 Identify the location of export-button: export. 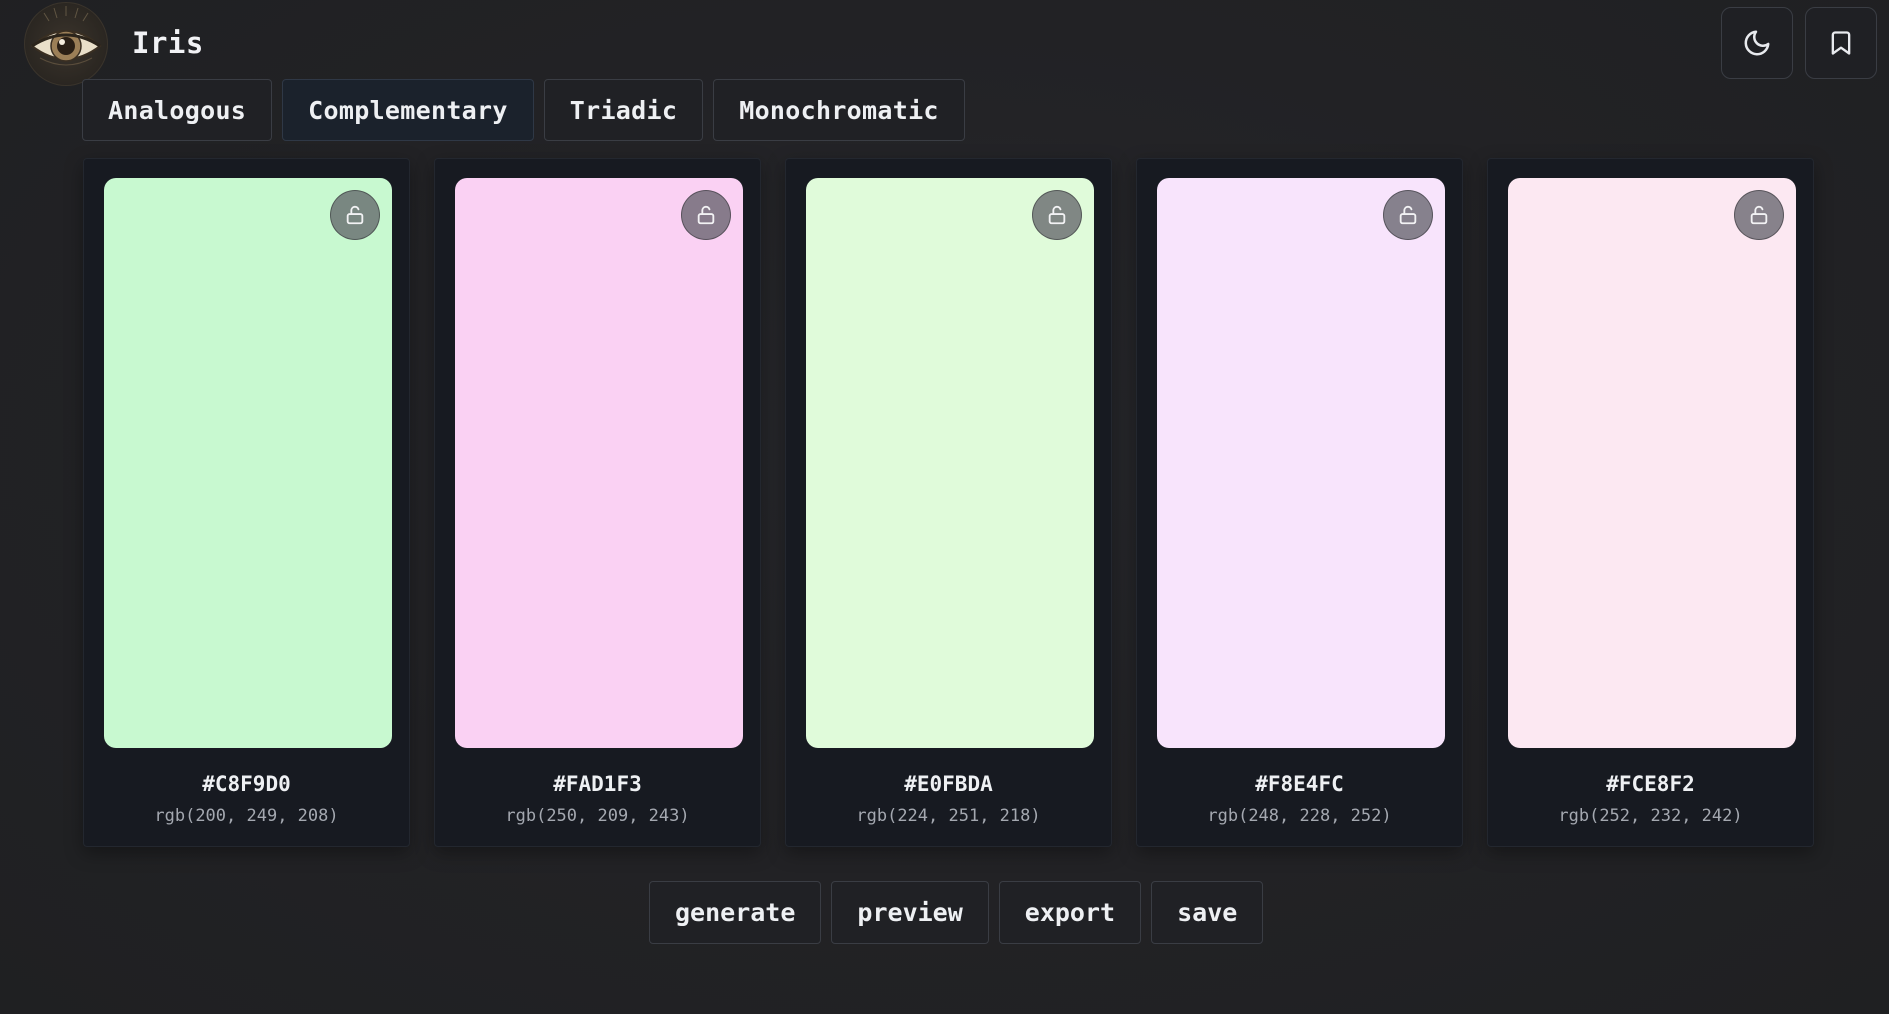
(1070, 912).